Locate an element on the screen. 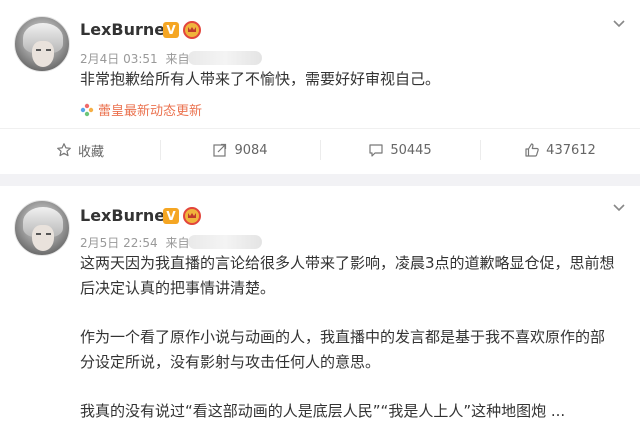  comment-icon is located at coordinates (376, 150).